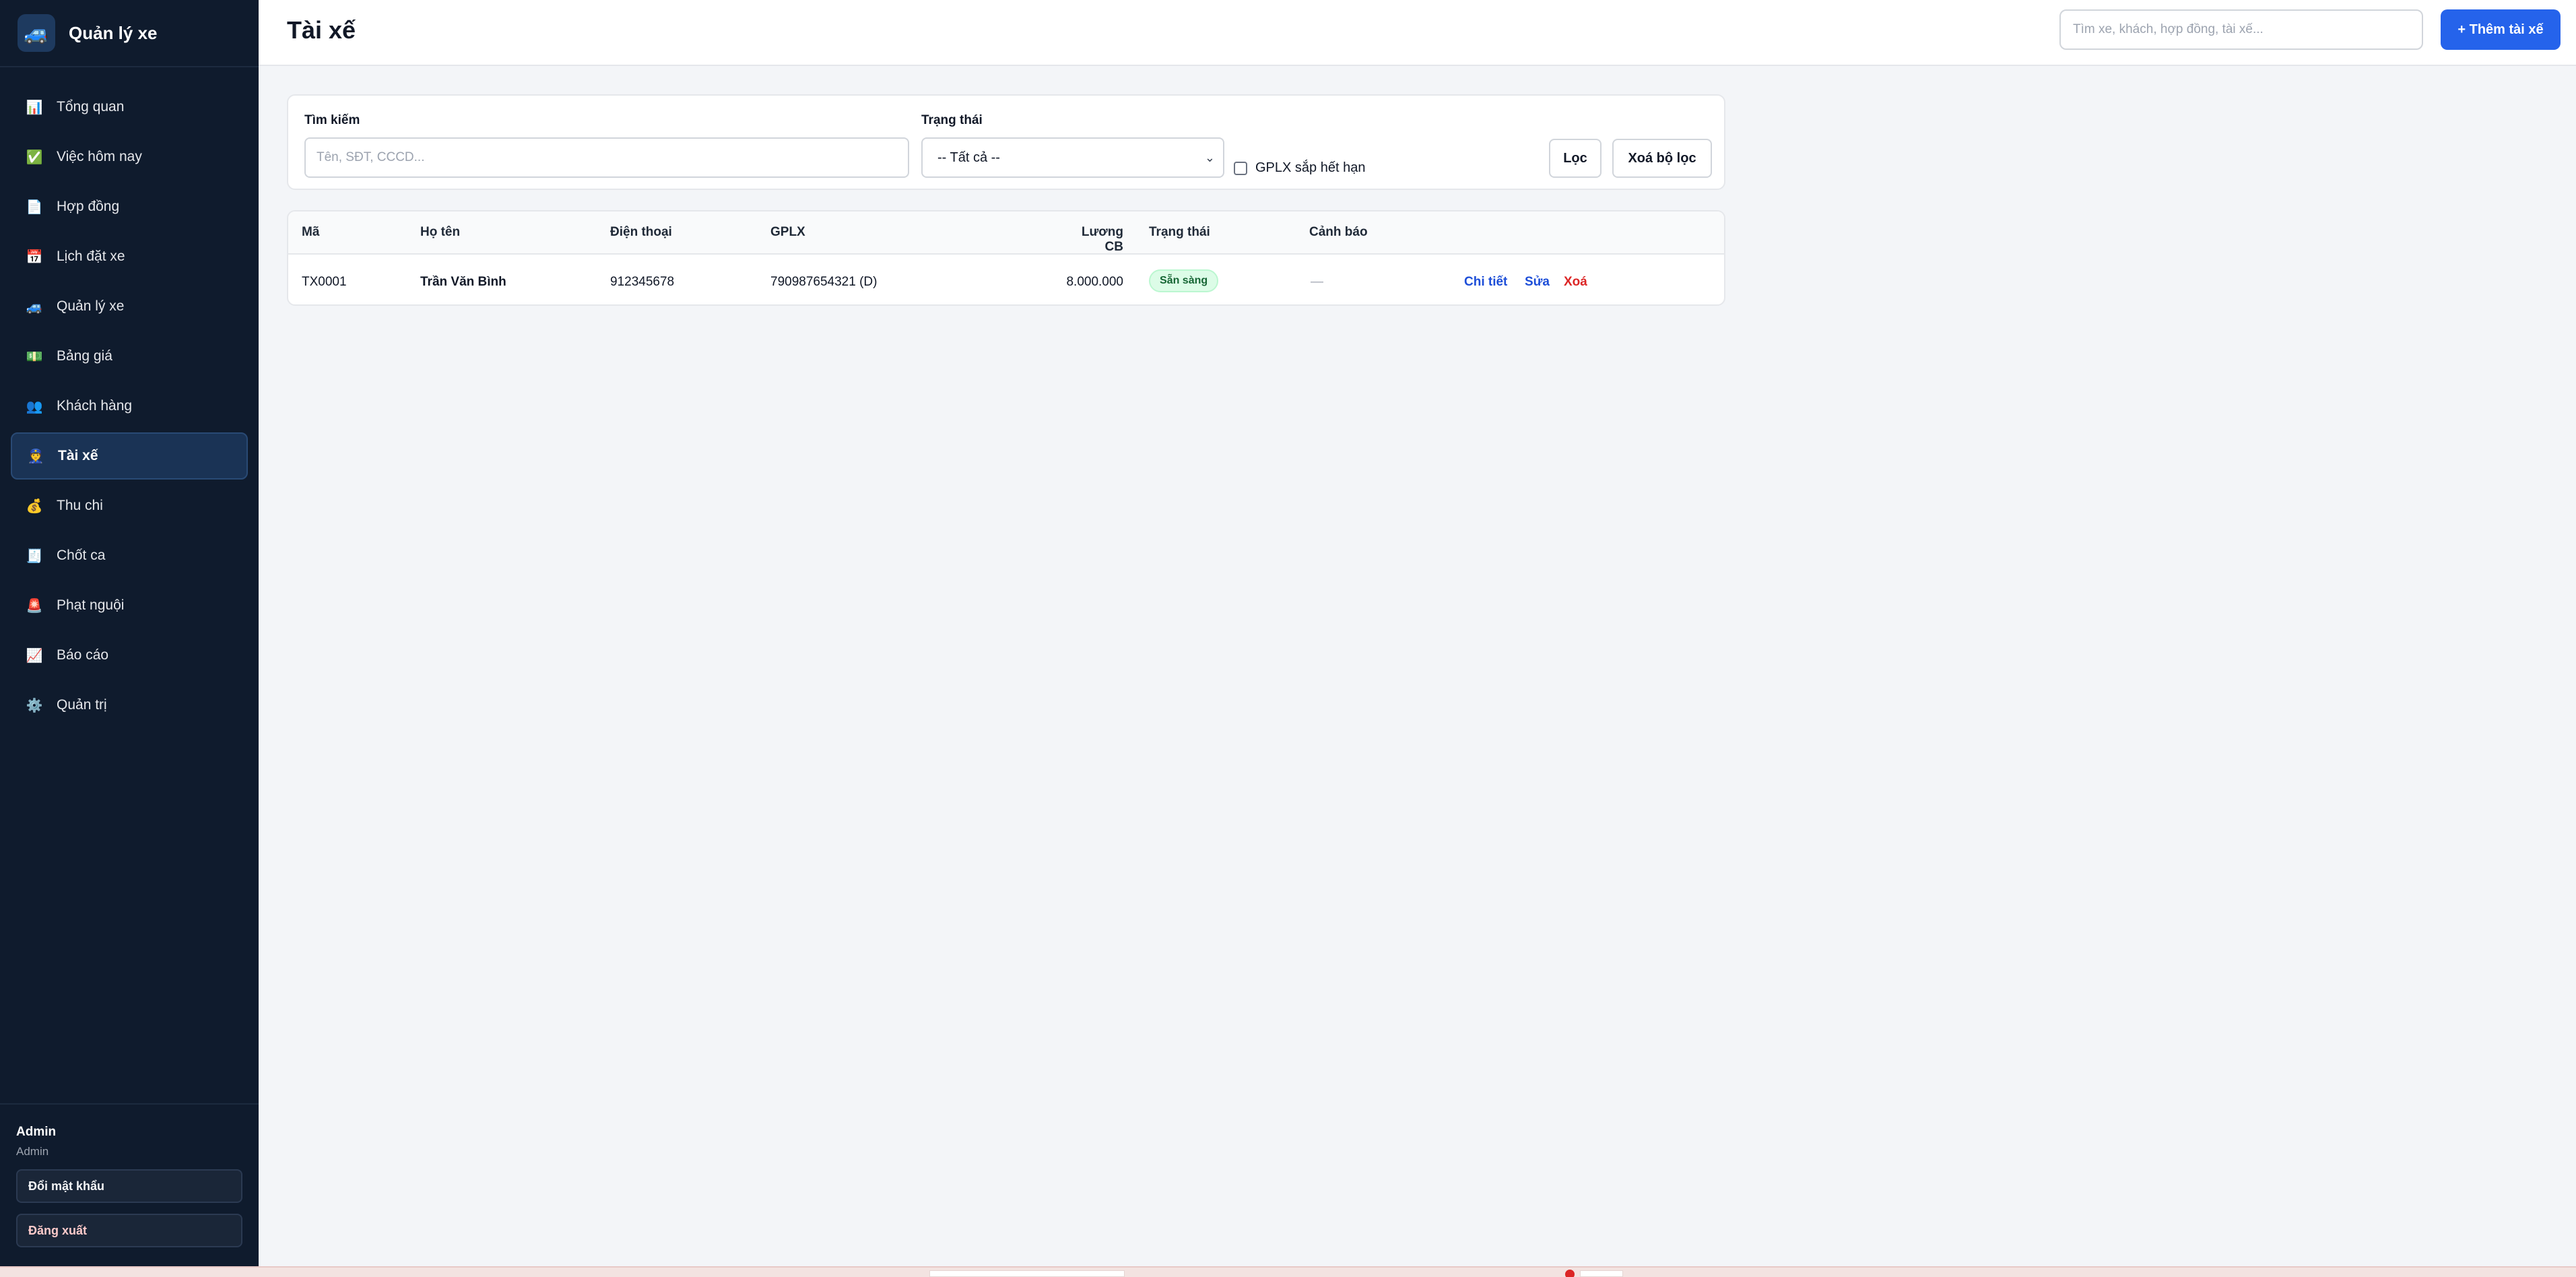 Image resolution: width=2576 pixels, height=1277 pixels. Describe the element at coordinates (34, 157) in the screenshot. I see `checkmark-icon: ✅` at that location.